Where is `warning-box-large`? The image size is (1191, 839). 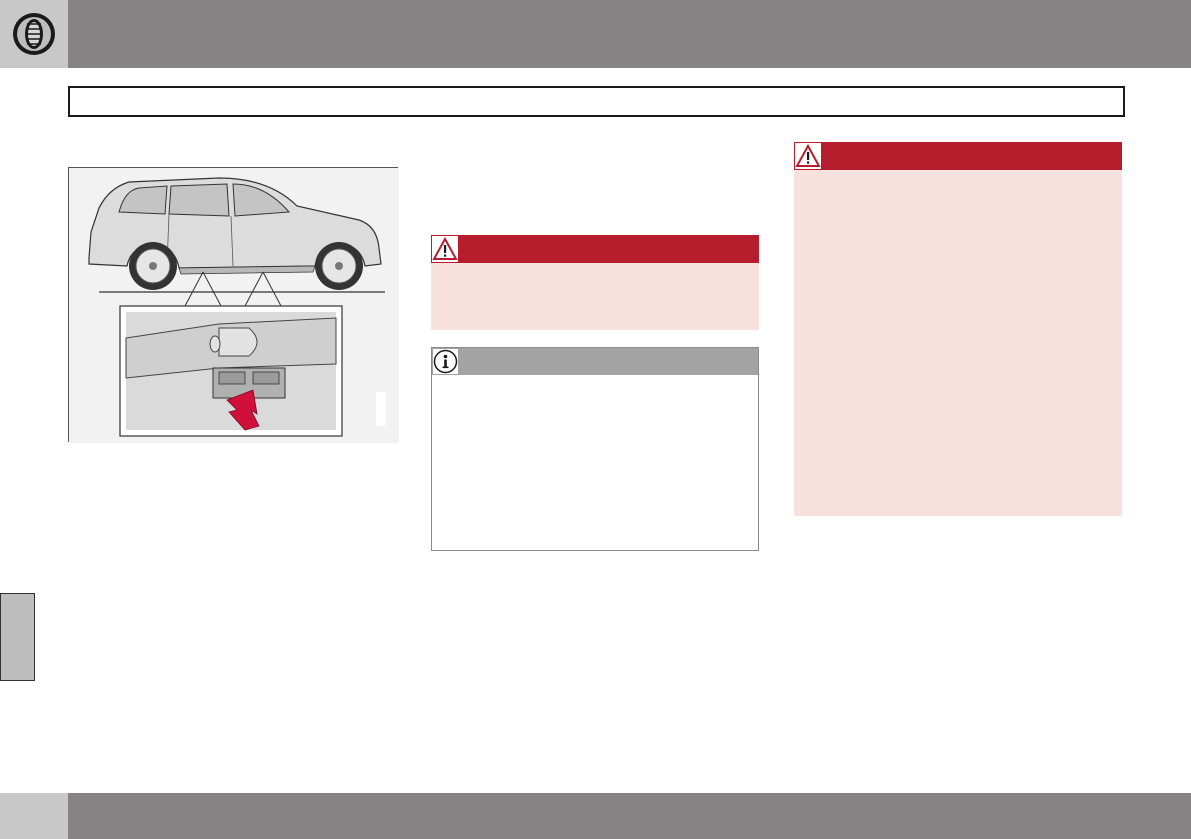 warning-box-large is located at coordinates (958, 329).